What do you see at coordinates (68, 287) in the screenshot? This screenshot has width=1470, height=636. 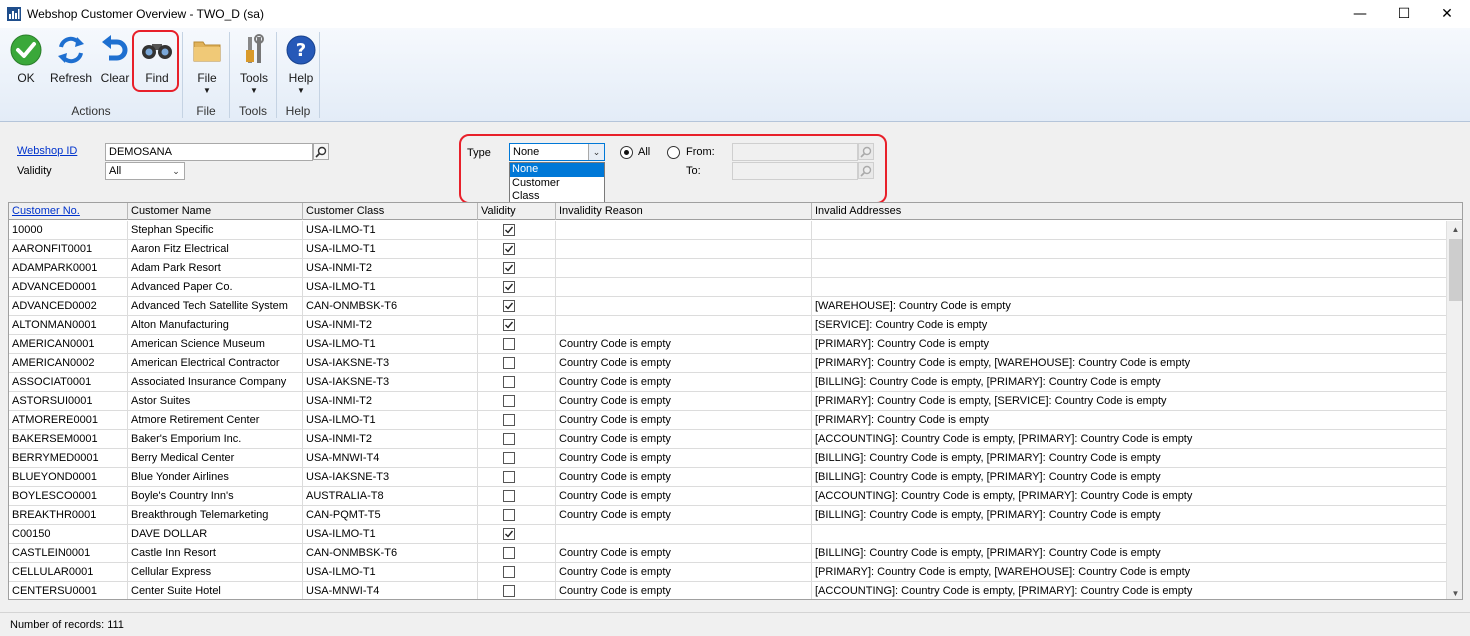 I see `cell-customer-no: ADVANCED0001` at bounding box center [68, 287].